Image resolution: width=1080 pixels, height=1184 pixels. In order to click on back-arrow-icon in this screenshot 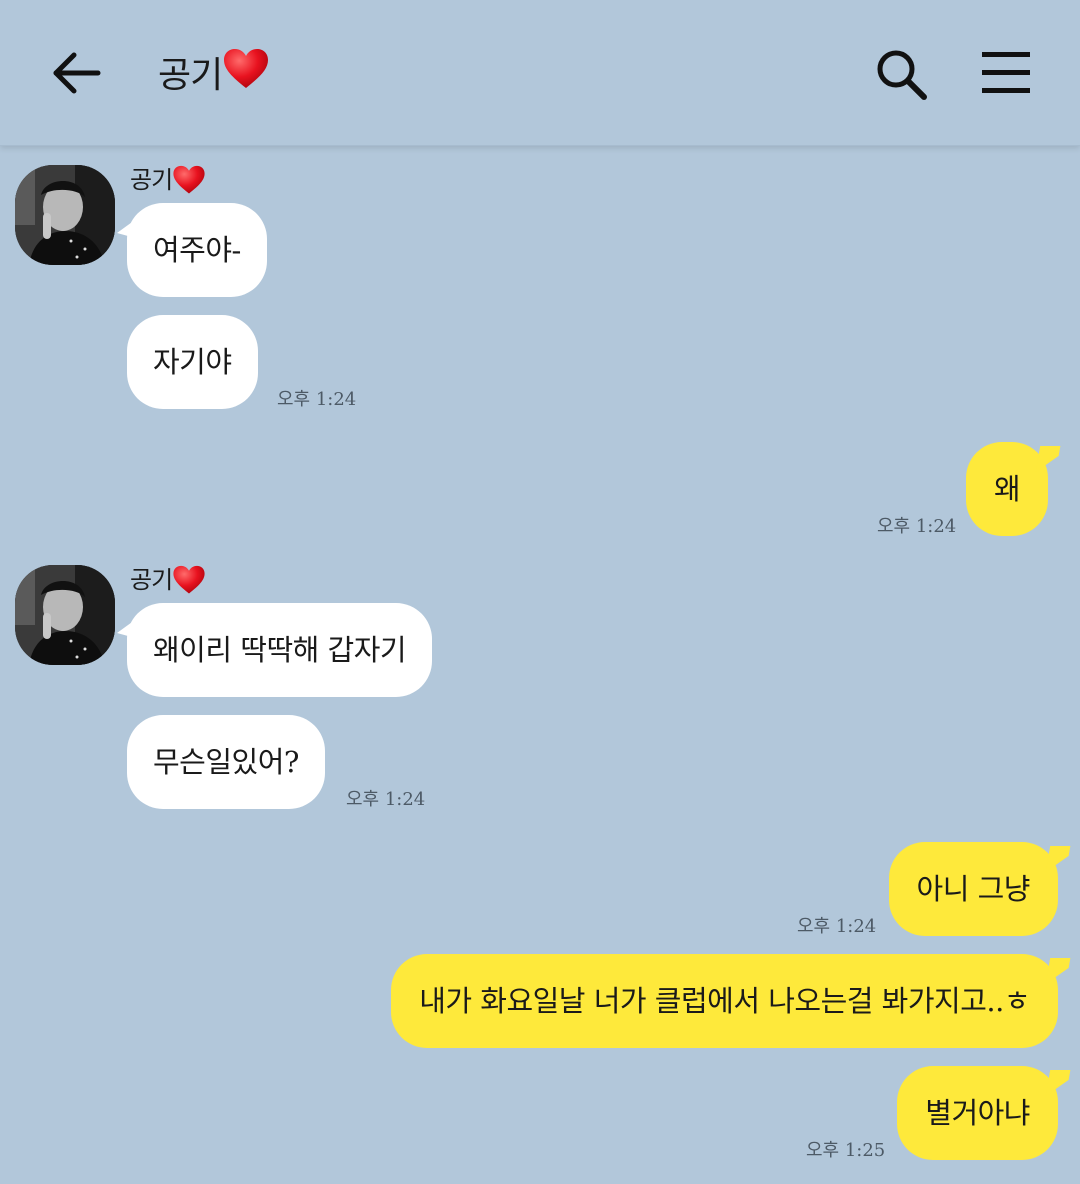, I will do `click(77, 73)`.